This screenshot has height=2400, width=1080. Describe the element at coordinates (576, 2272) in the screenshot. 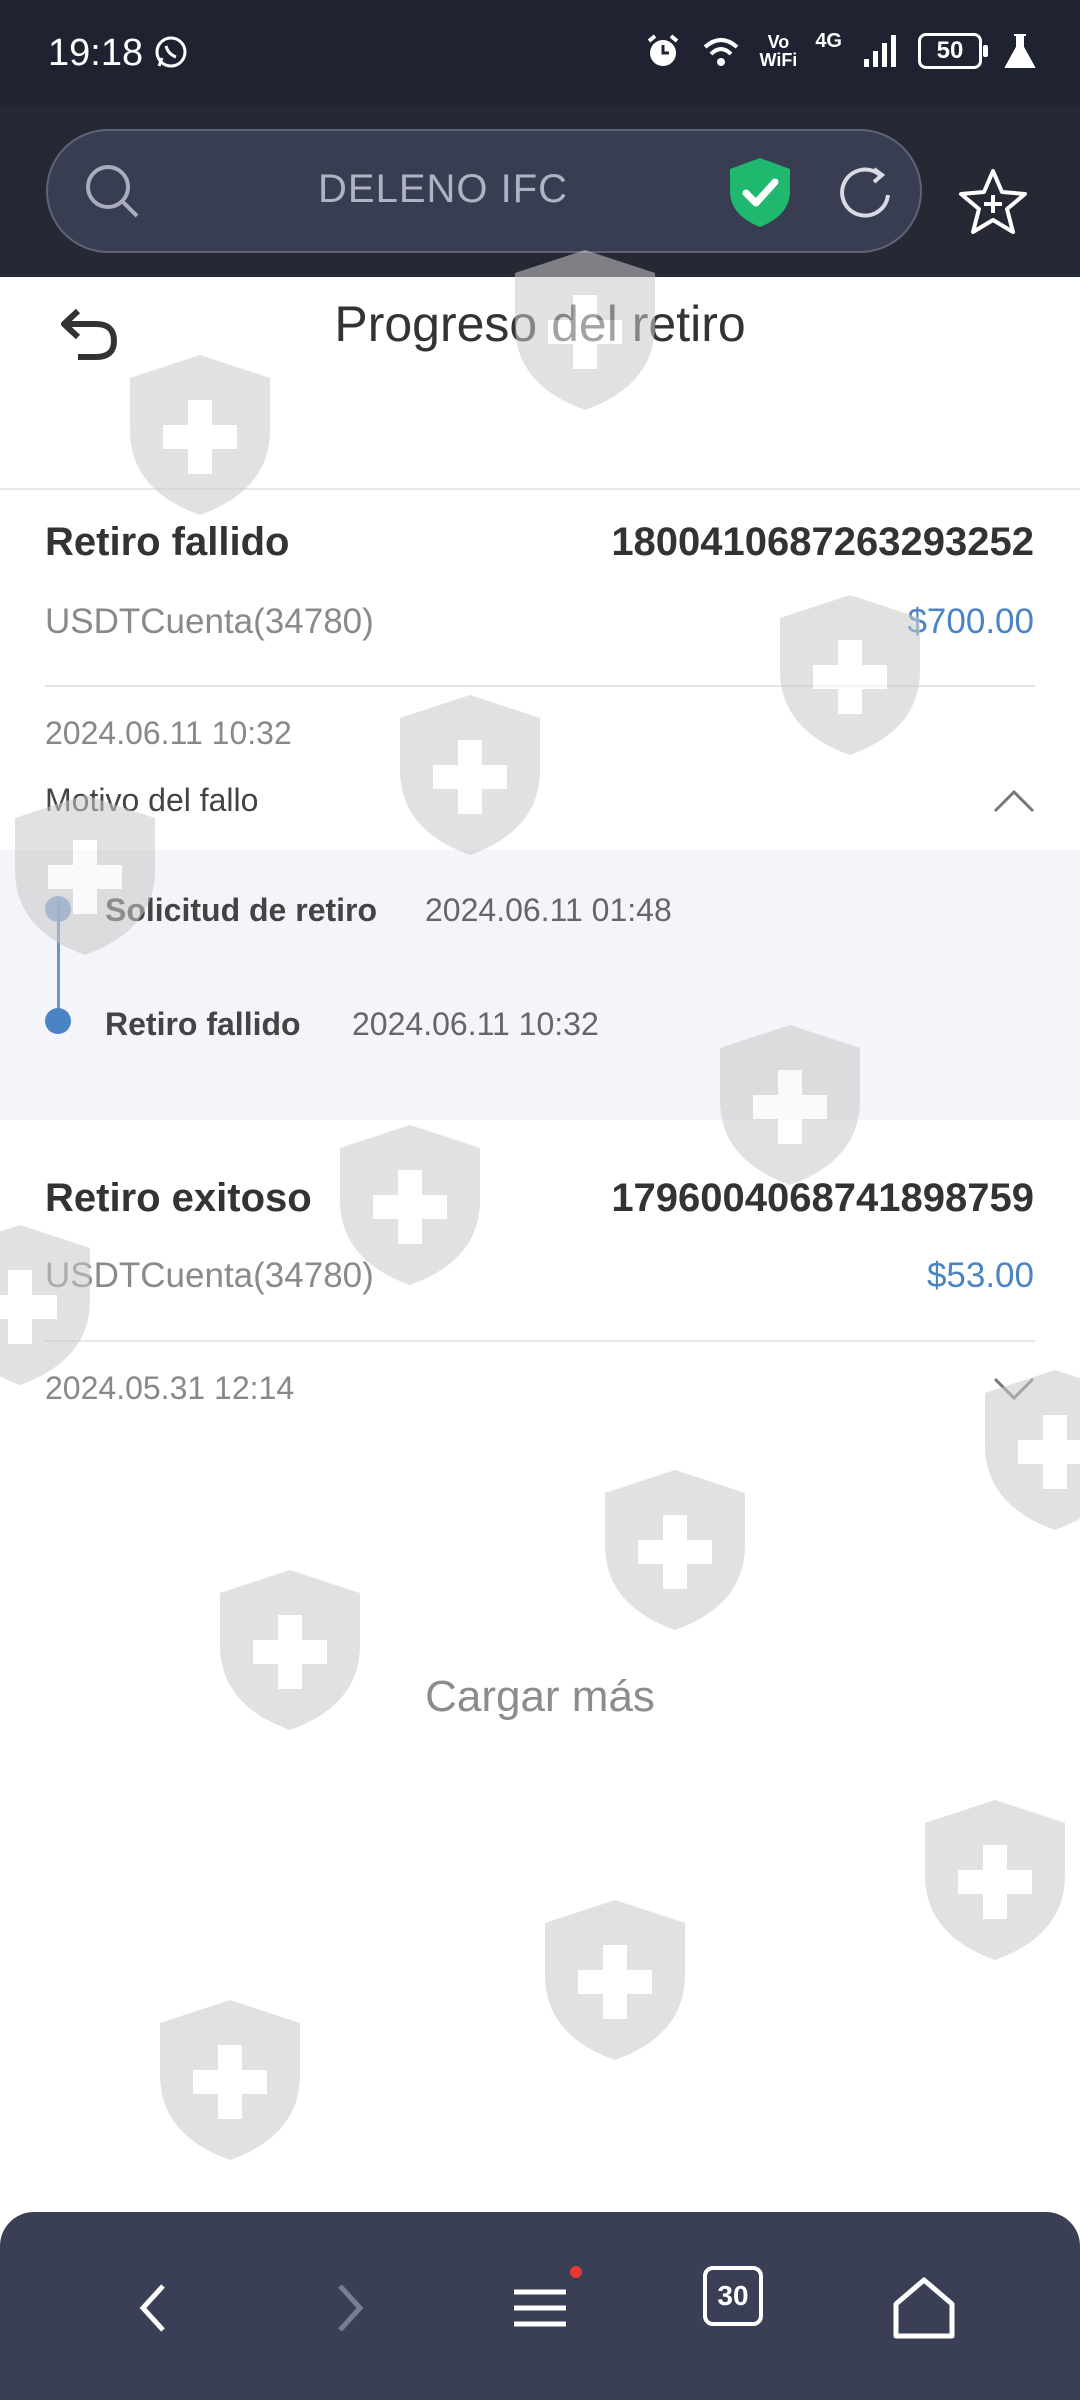

I see `notification-dot` at that location.